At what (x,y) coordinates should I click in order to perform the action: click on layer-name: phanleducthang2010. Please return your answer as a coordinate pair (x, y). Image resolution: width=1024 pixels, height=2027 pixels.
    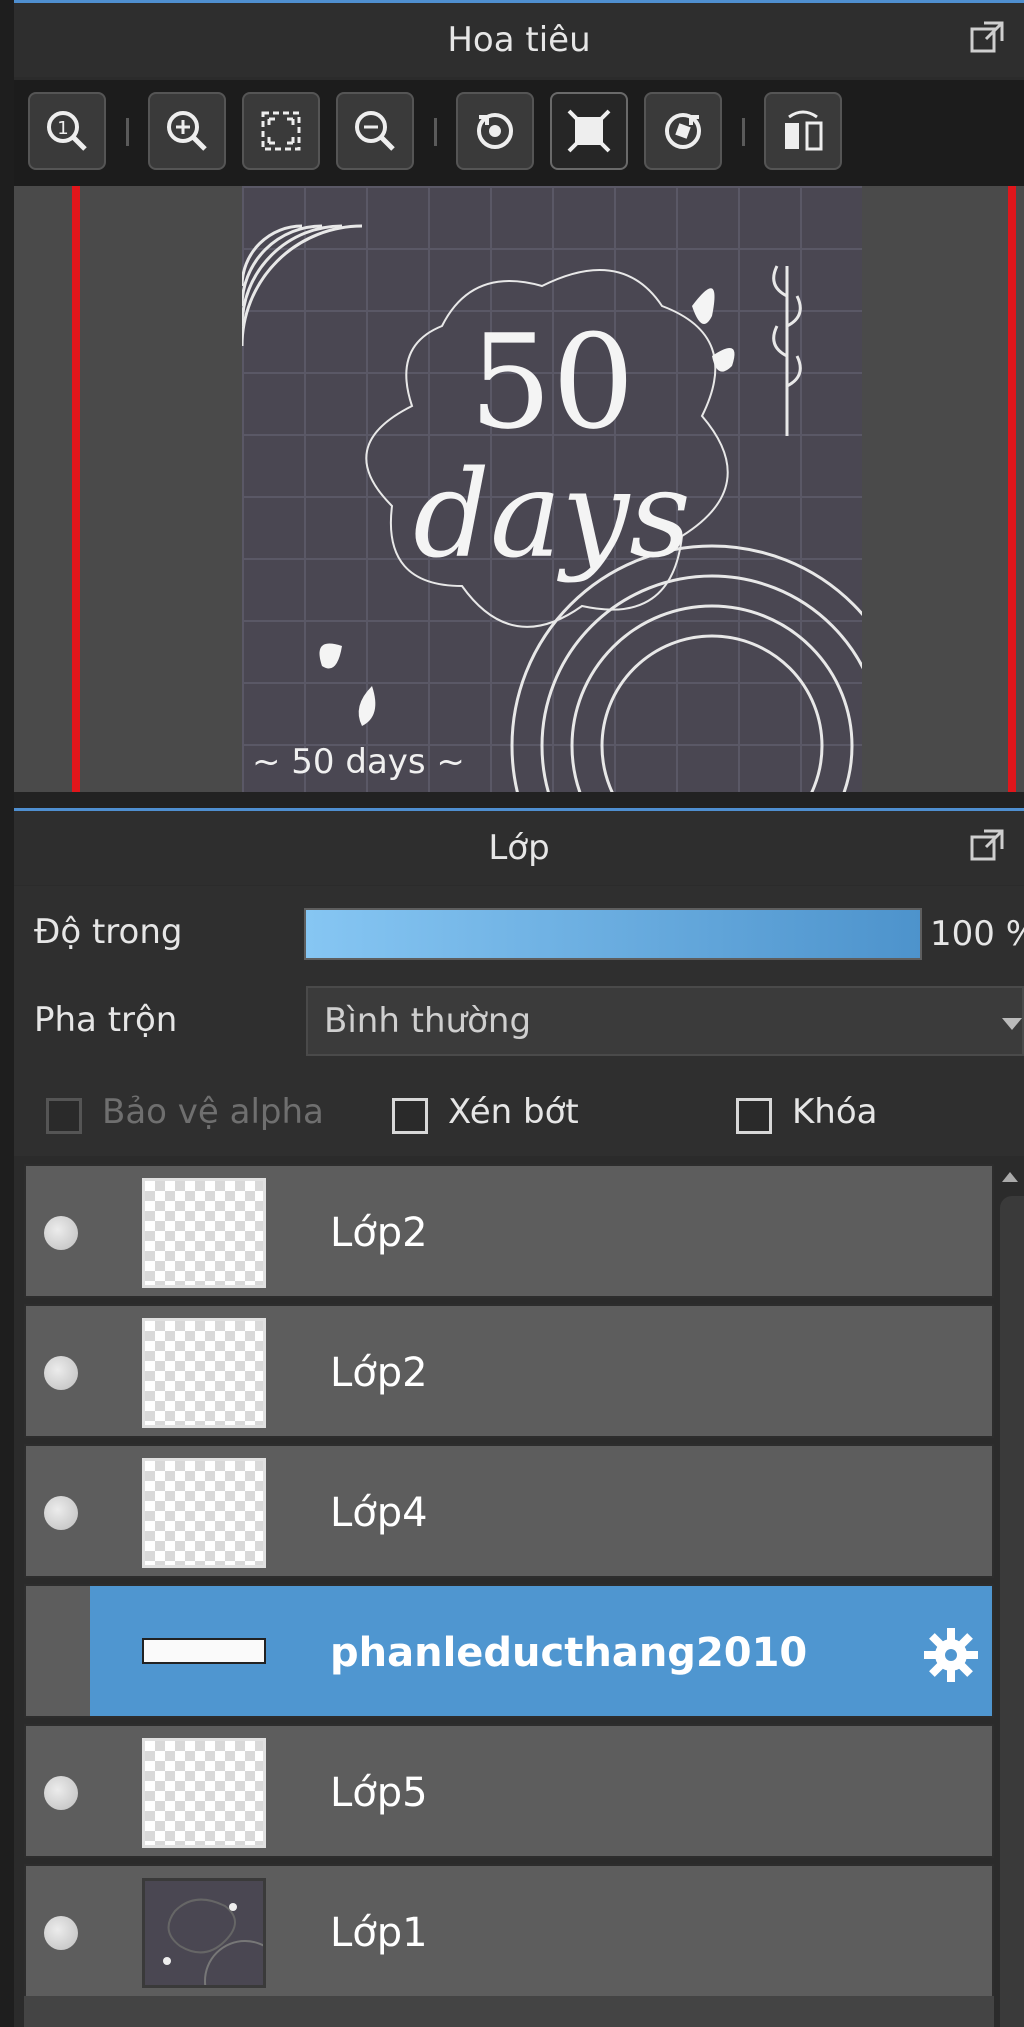
    Looking at the image, I should click on (569, 1653).